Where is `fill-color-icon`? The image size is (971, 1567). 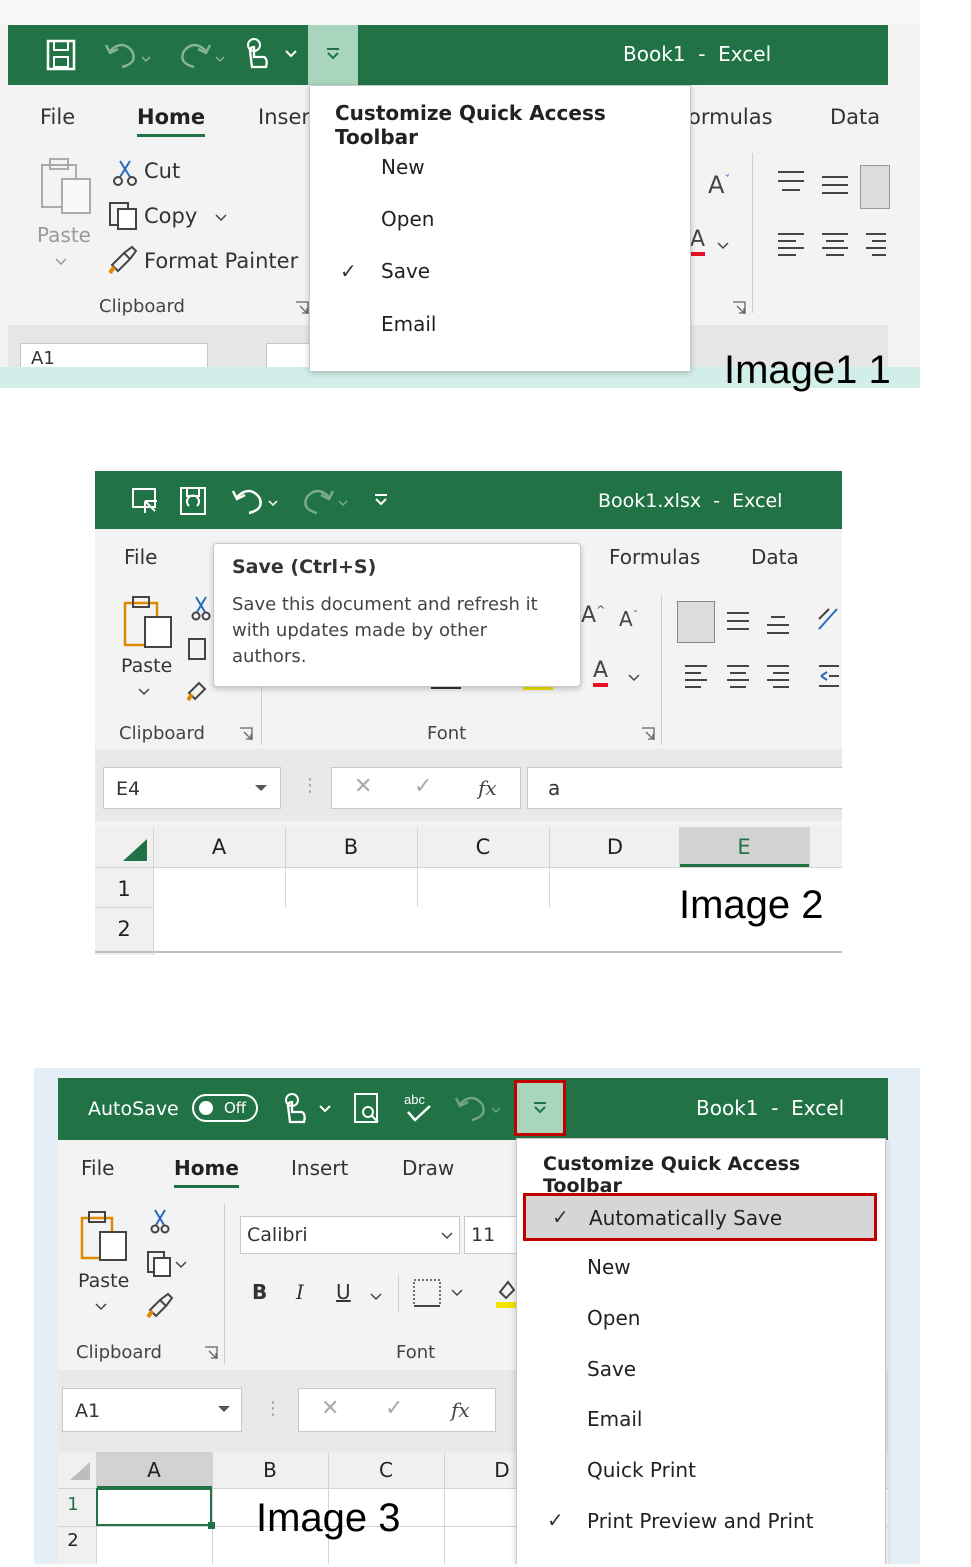 fill-color-icon is located at coordinates (506, 1293).